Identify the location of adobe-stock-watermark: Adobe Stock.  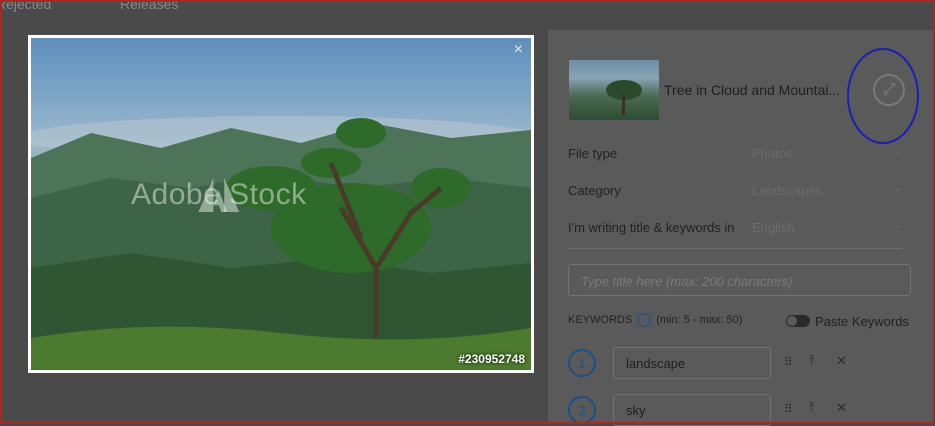
(219, 195).